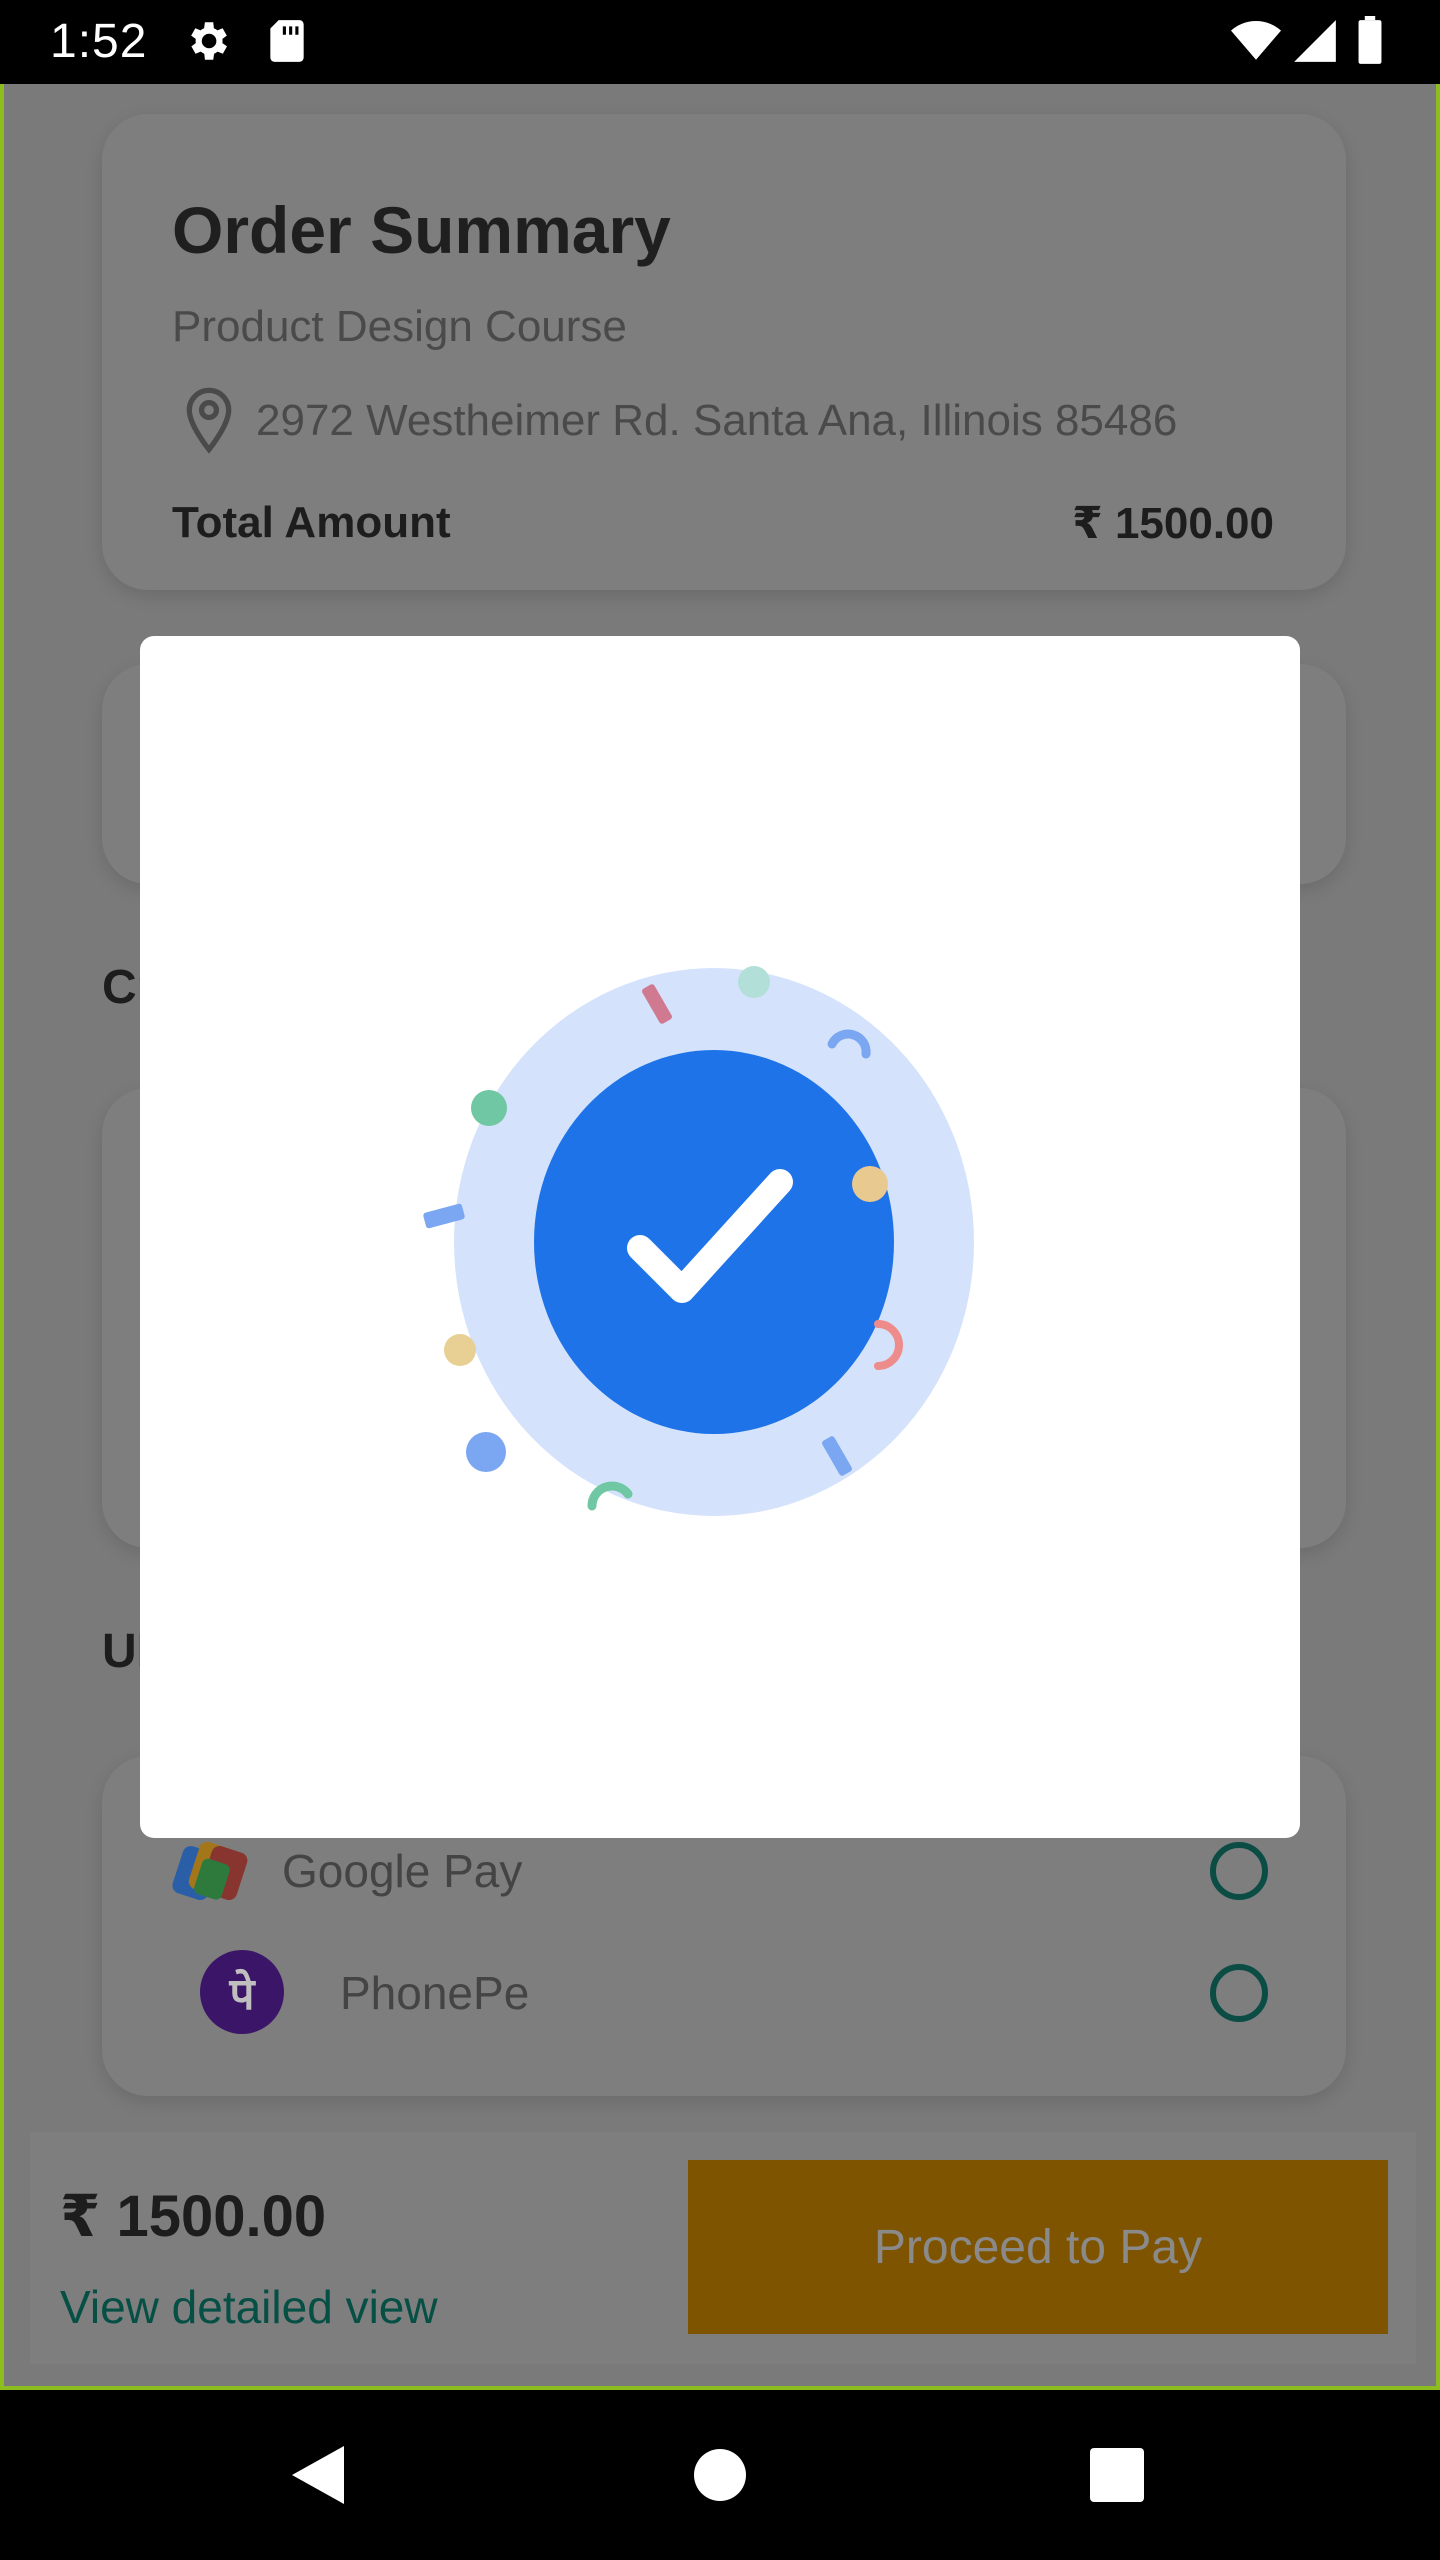  I want to click on phonepe-icon: पे, so click(242, 1992).